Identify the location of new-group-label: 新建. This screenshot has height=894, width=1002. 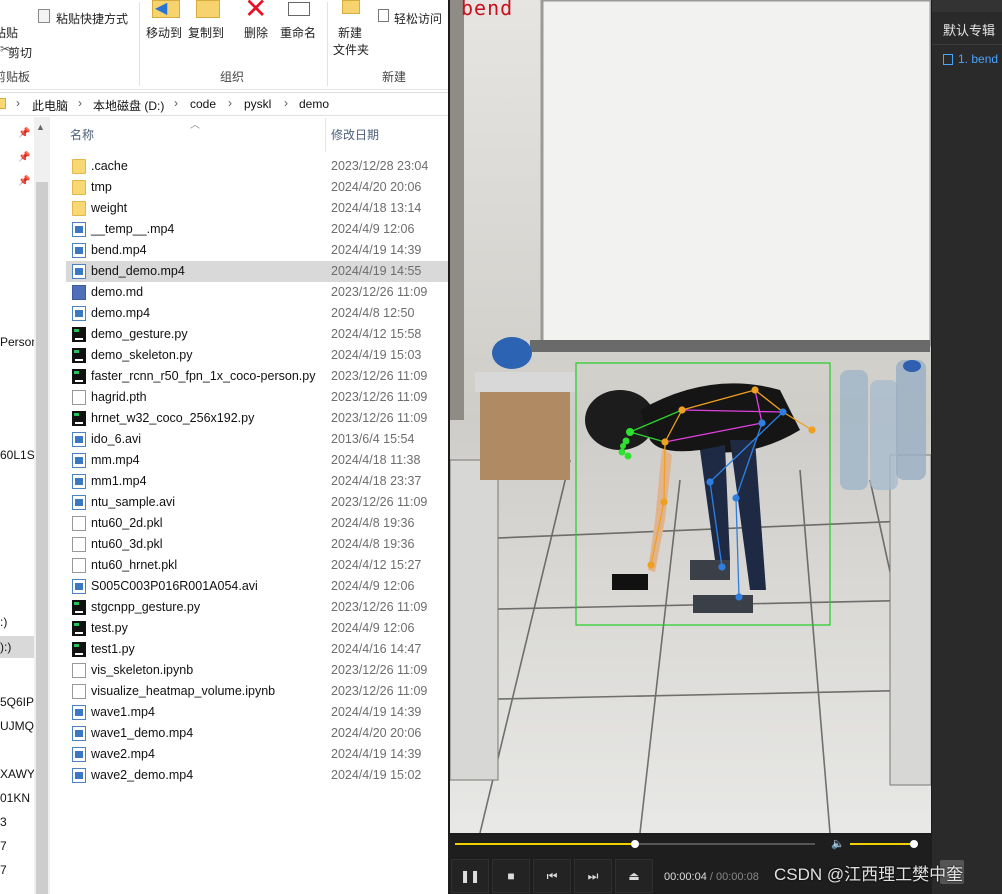
(394, 77).